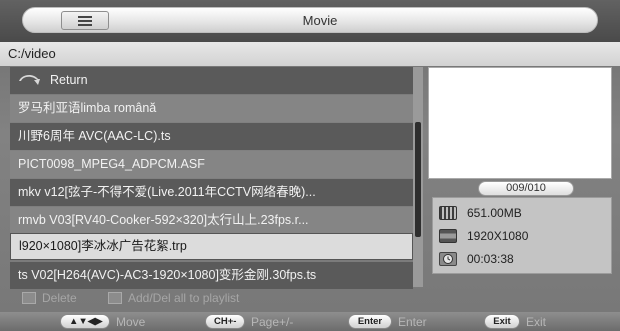  I want to click on clock-icon, so click(448, 259).